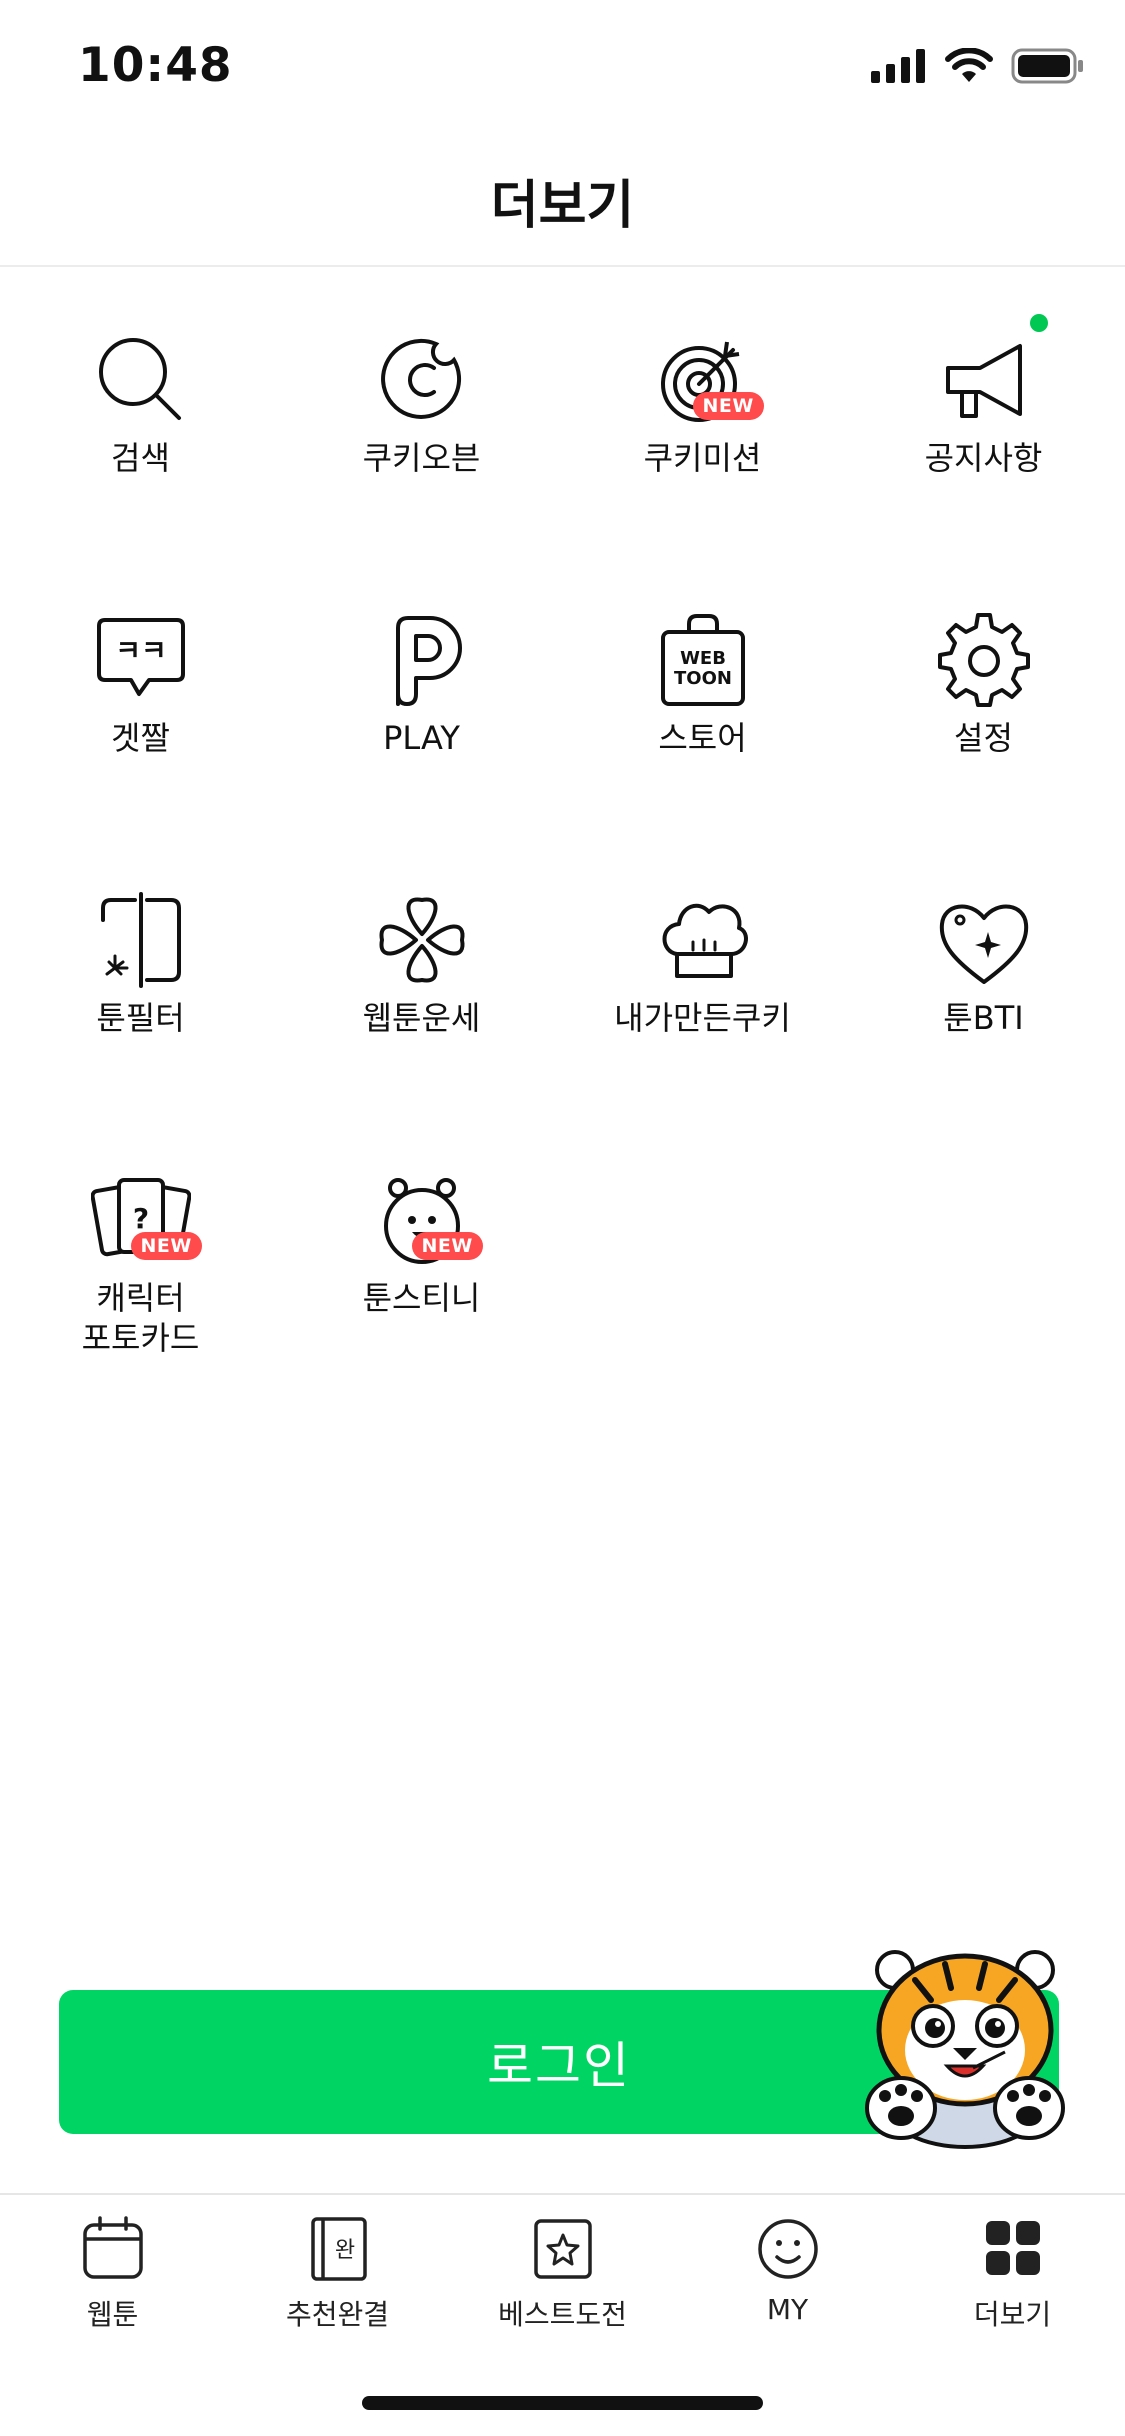  Describe the element at coordinates (140, 1218) in the screenshot. I see `photo-card-text: ?` at that location.